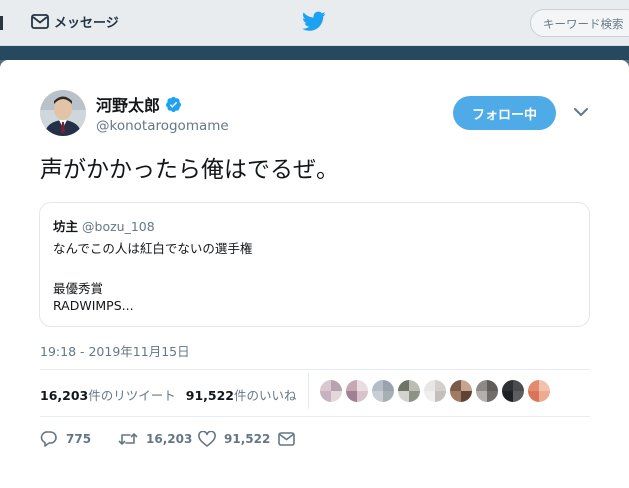 This screenshot has width=629, height=488. What do you see at coordinates (115, 350) in the screenshot?
I see `tweet-timestamp: 19:18 - 2019年11月15日` at bounding box center [115, 350].